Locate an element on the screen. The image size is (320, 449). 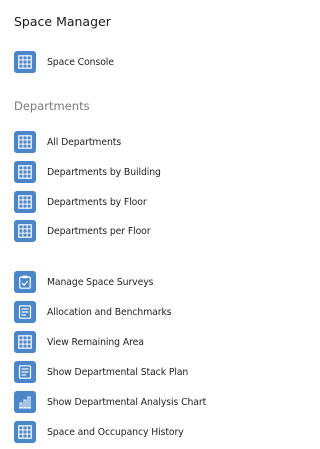
item-label: Show Departmental Stack Plan is located at coordinates (118, 372).